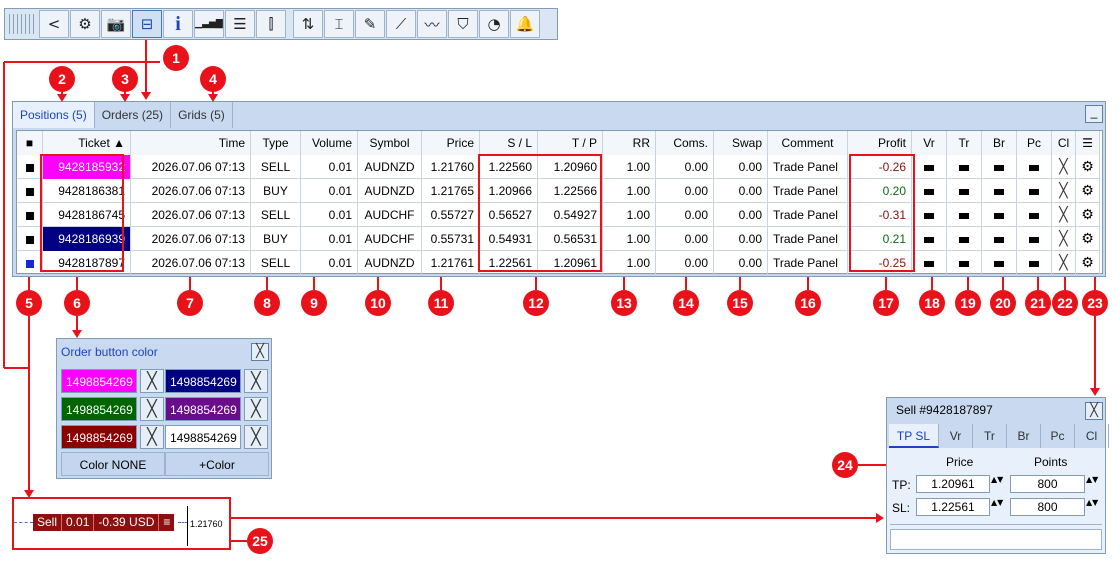  I want to click on tp-points-input: 800, so click(1047, 484).